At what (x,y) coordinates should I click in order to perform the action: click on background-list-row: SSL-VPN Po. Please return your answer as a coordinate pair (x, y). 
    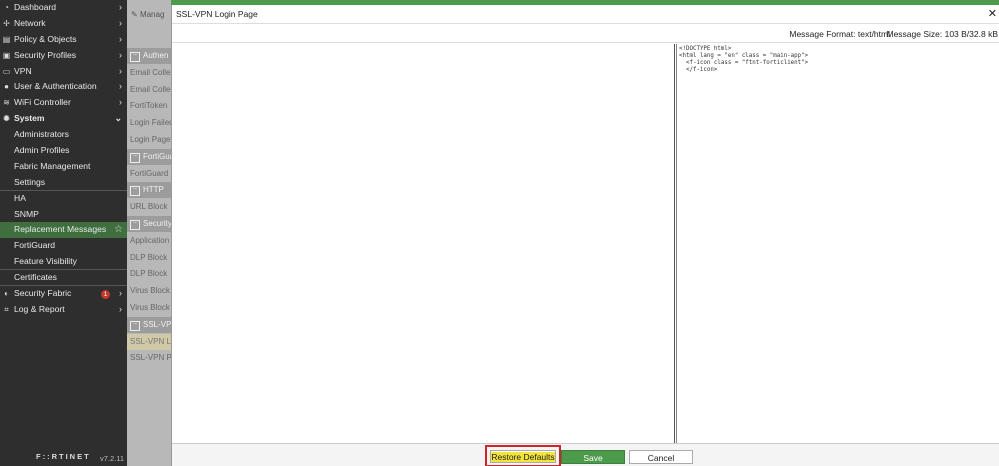
    Looking at the image, I should click on (150, 358).